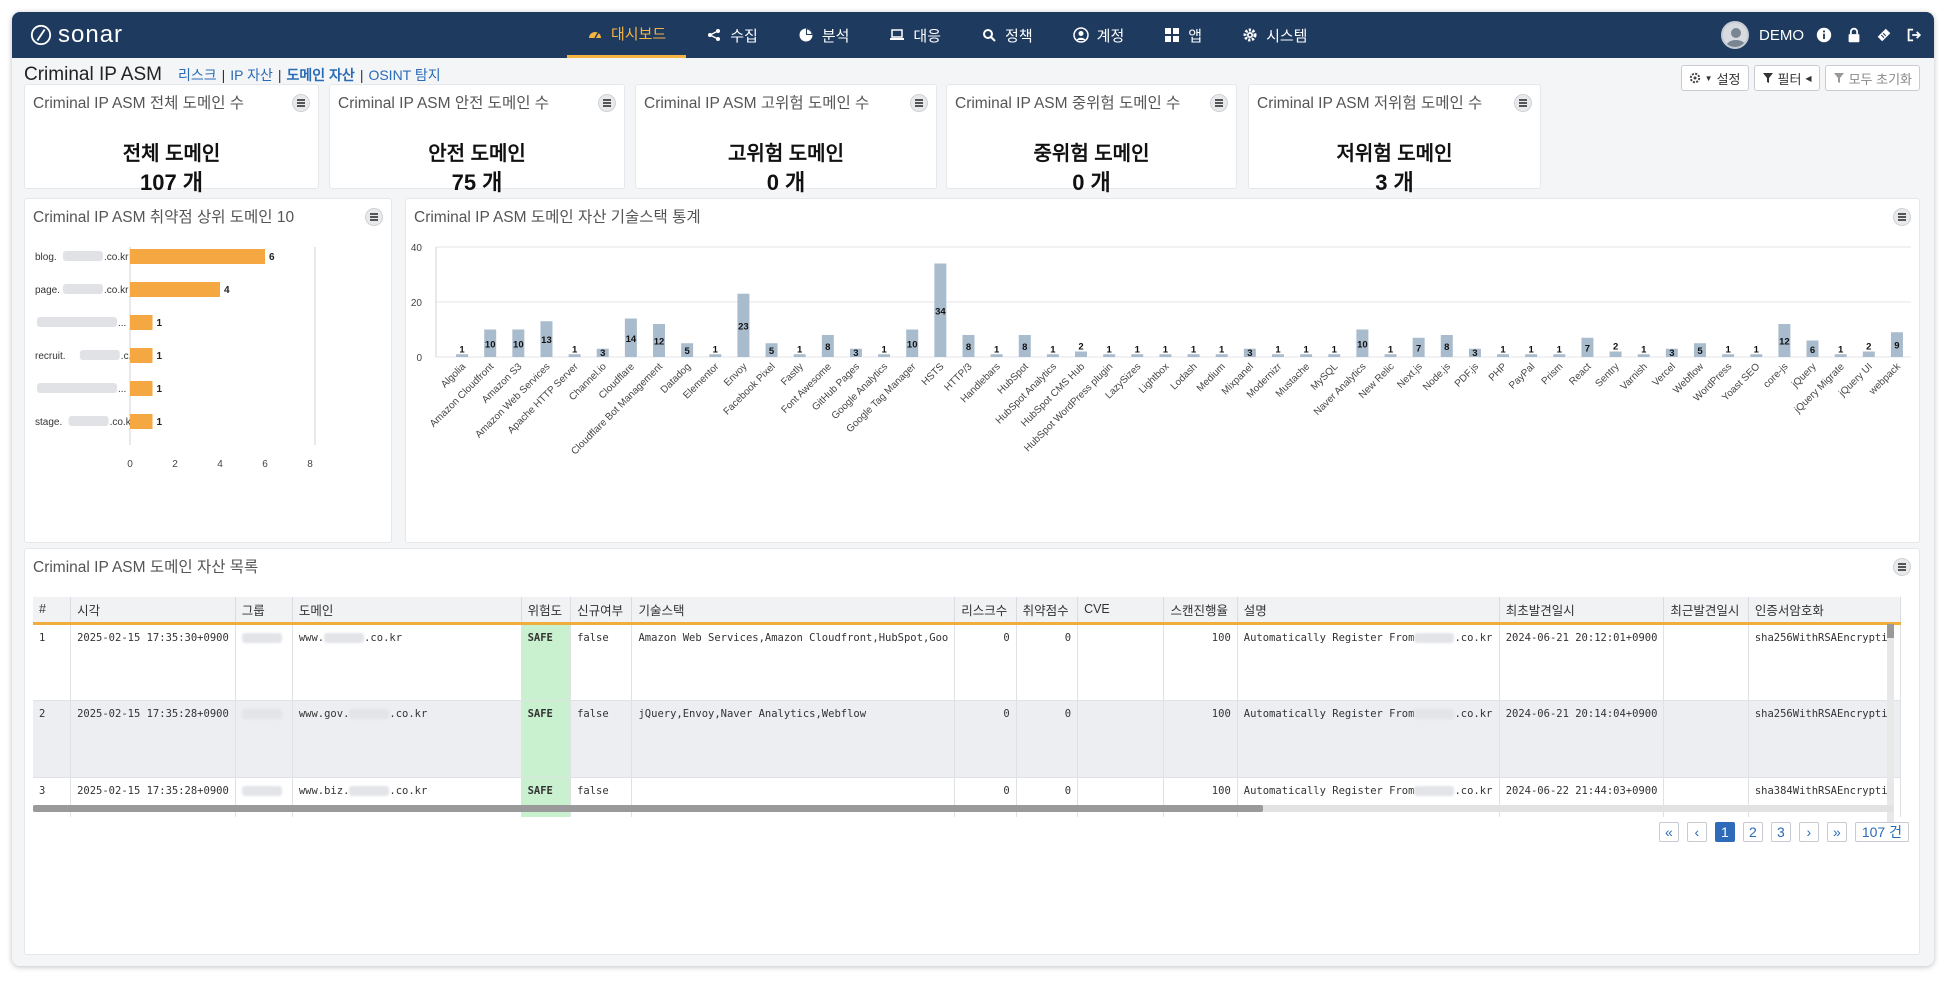  What do you see at coordinates (52, 739) in the screenshot?
I see `cell-index: 2` at bounding box center [52, 739].